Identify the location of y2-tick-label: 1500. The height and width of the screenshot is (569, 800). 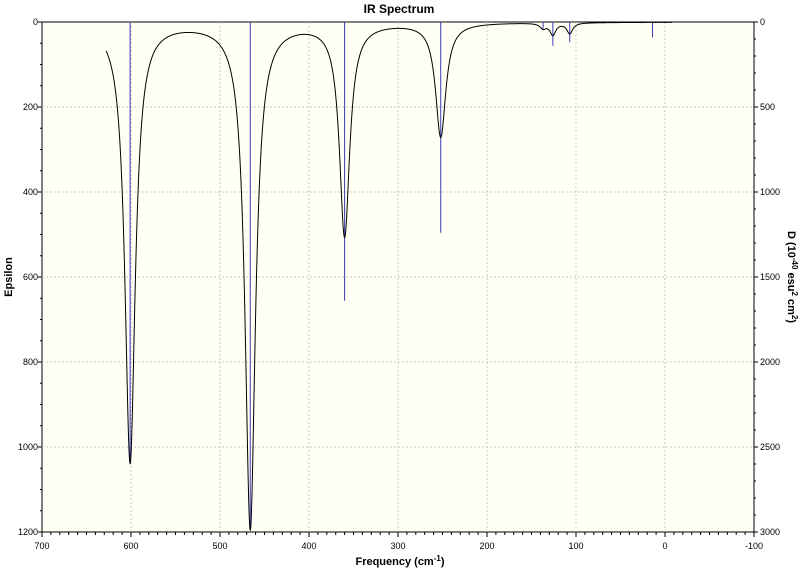
(770, 277).